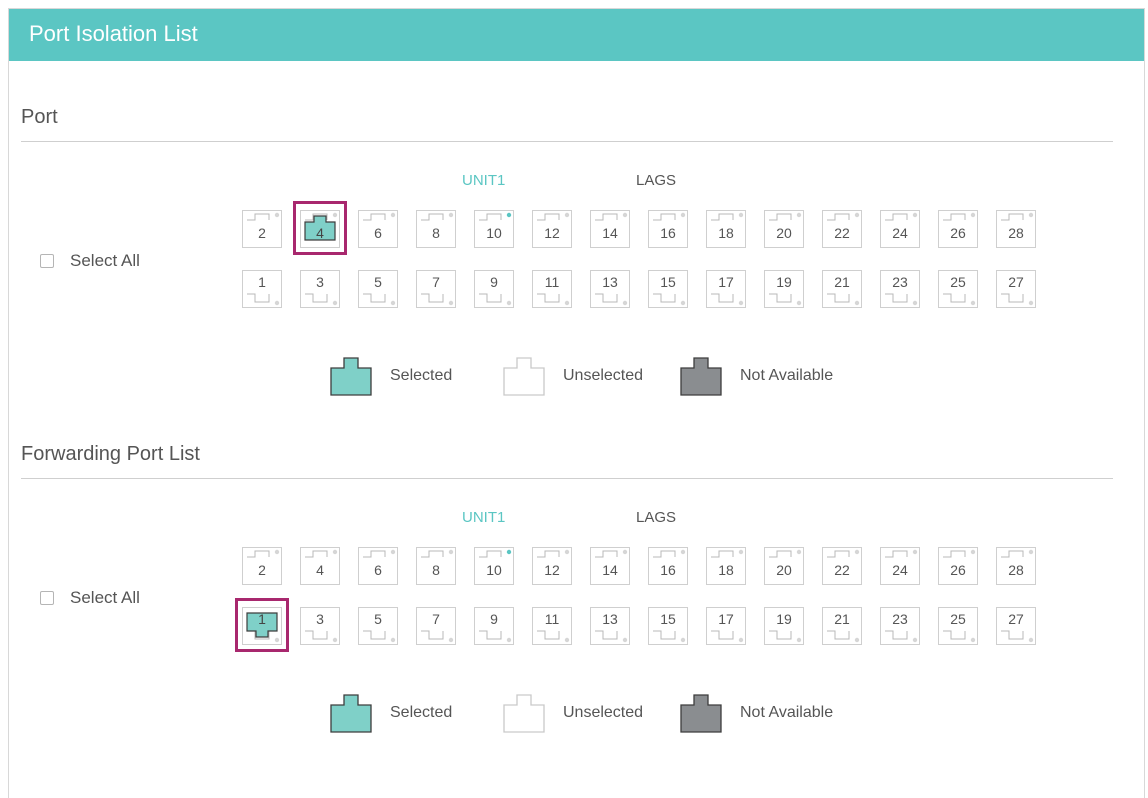 The height and width of the screenshot is (798, 1148). Describe the element at coordinates (567, 141) in the screenshot. I see `section-divider` at that location.